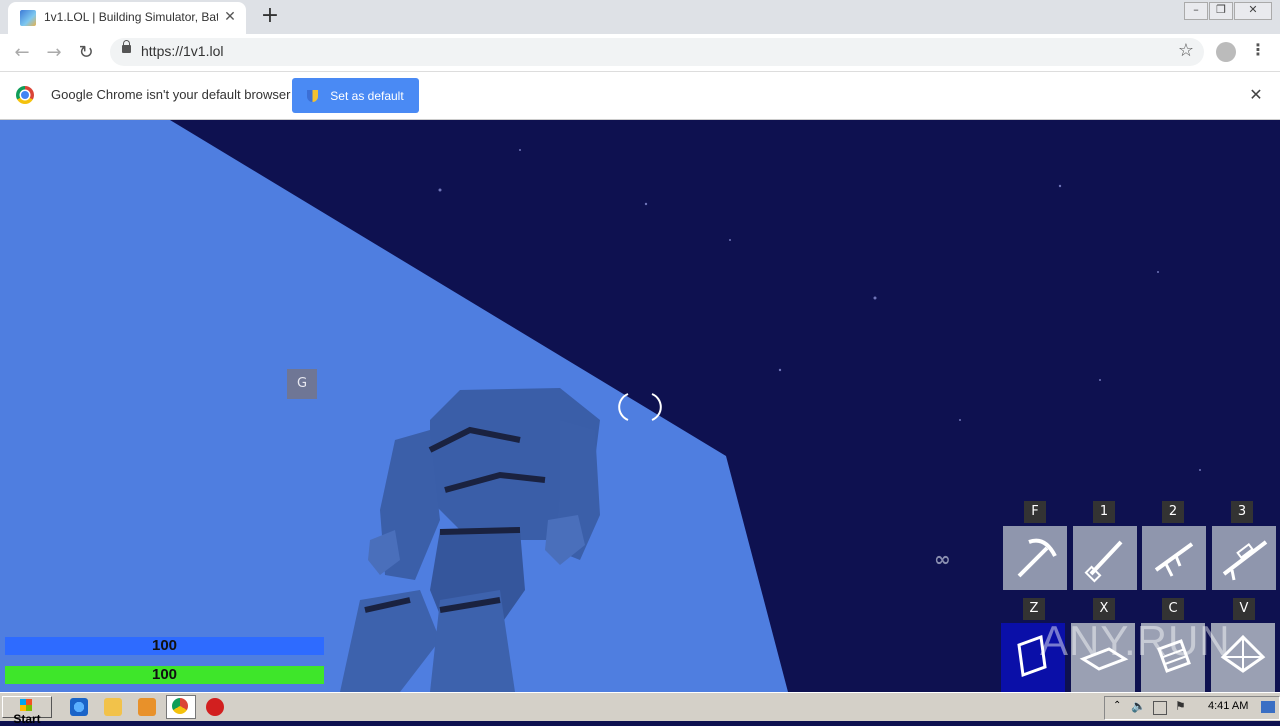 Image resolution: width=1280 pixels, height=726 pixels. I want to click on pickaxe-slot, so click(1035, 558).